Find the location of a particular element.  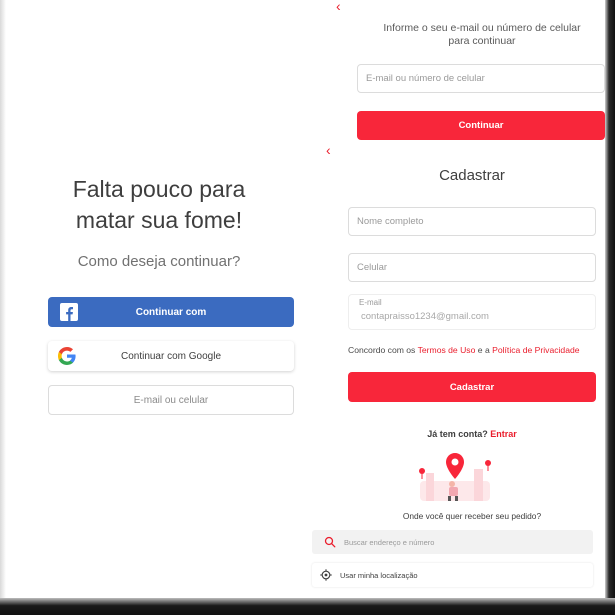

email-button-label: E-mail ou celular is located at coordinates (171, 400).